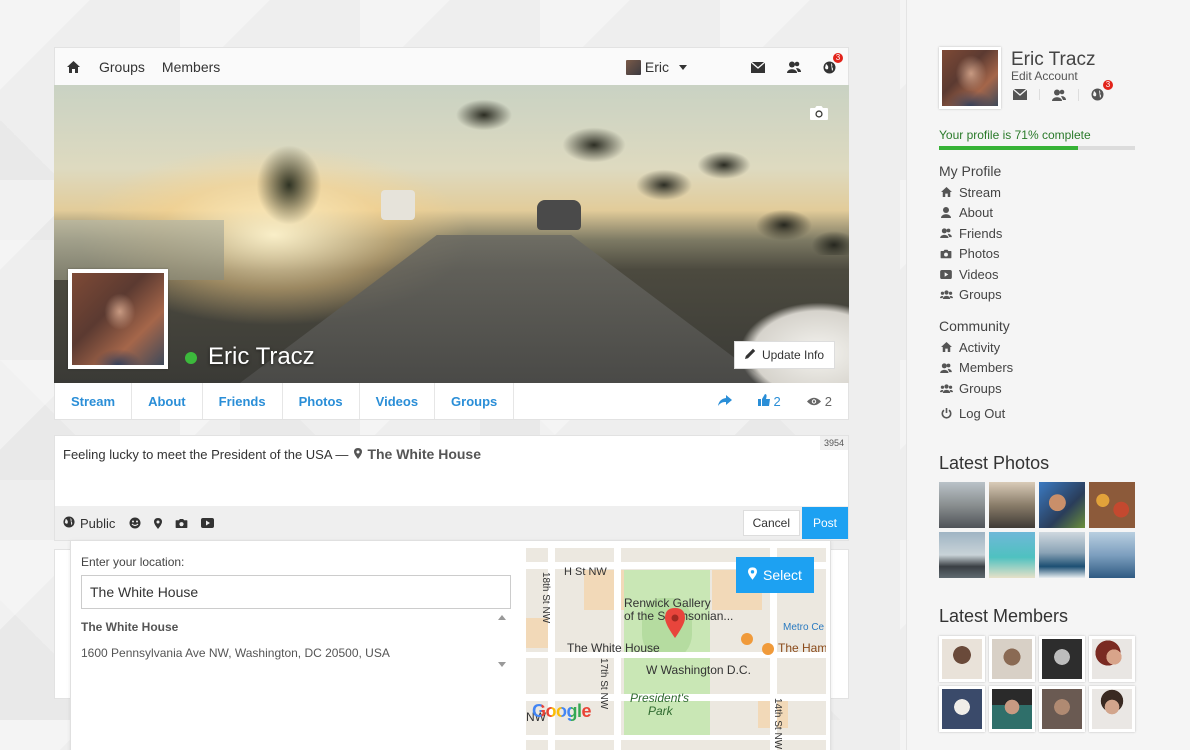 The width and height of the screenshot is (1190, 750). What do you see at coordinates (89, 523) in the screenshot?
I see `privacy-selector: Public` at bounding box center [89, 523].